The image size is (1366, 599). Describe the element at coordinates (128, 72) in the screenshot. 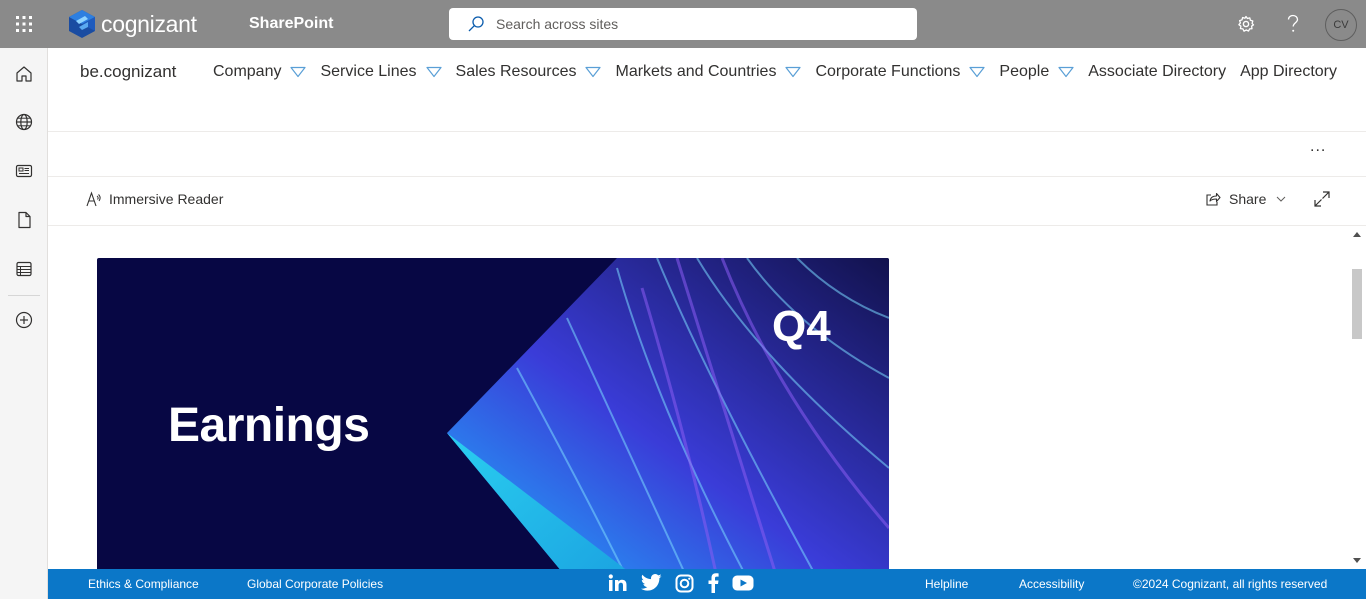

I see `site-title: be.cognizant` at that location.